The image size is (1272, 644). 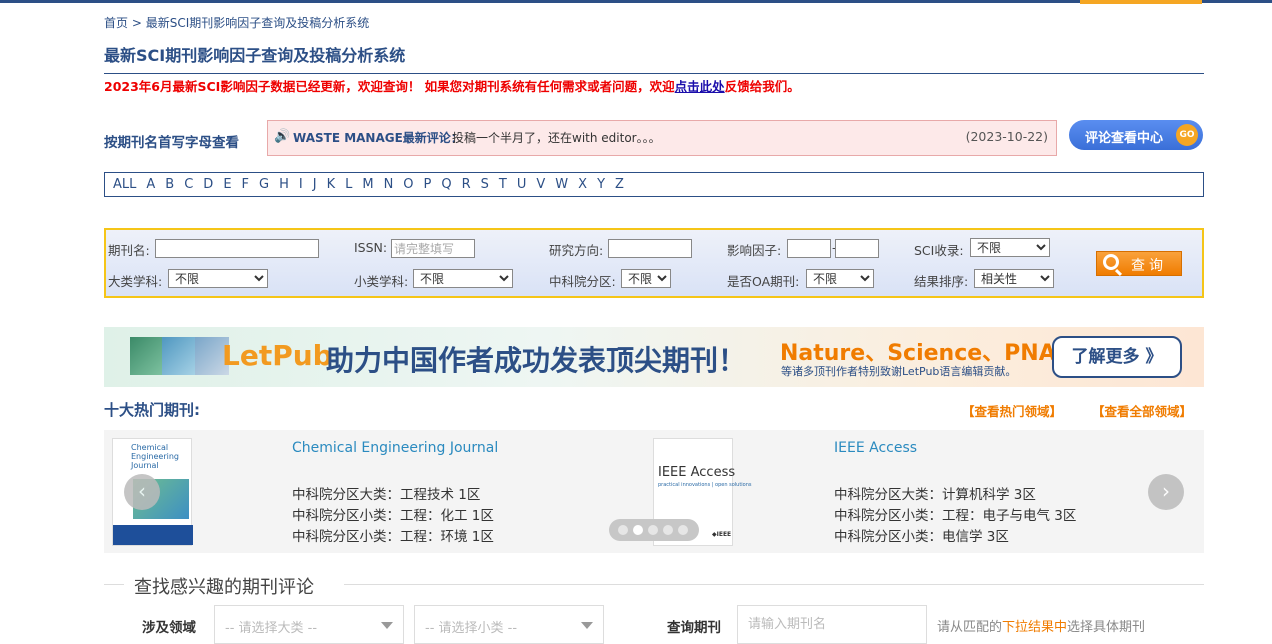 What do you see at coordinates (227, 184) in the screenshot?
I see `letter-link: E` at bounding box center [227, 184].